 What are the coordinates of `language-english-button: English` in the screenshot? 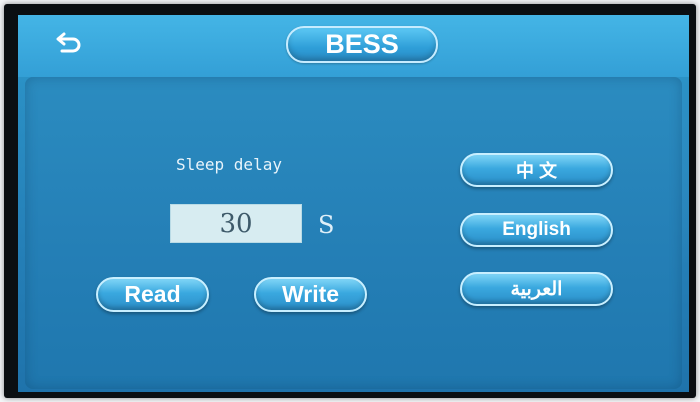 It's located at (536, 230).